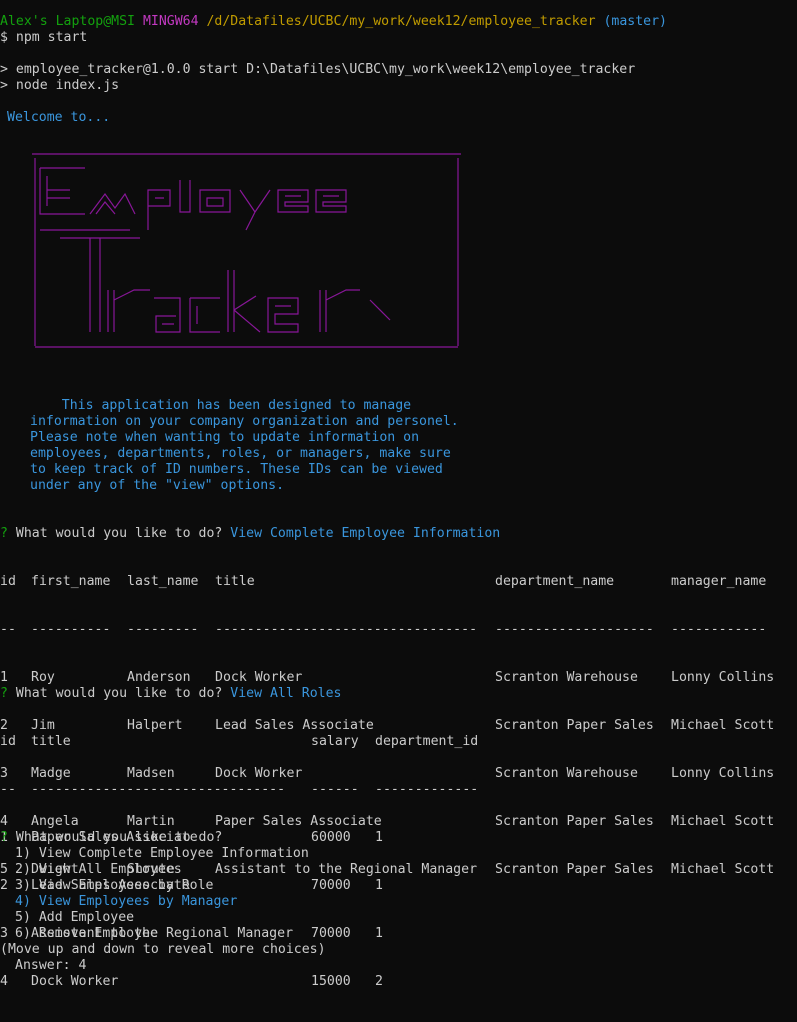 This screenshot has width=797, height=1022. Describe the element at coordinates (365, 533) in the screenshot. I see `query1-answer: View Complete Employee Information` at that location.